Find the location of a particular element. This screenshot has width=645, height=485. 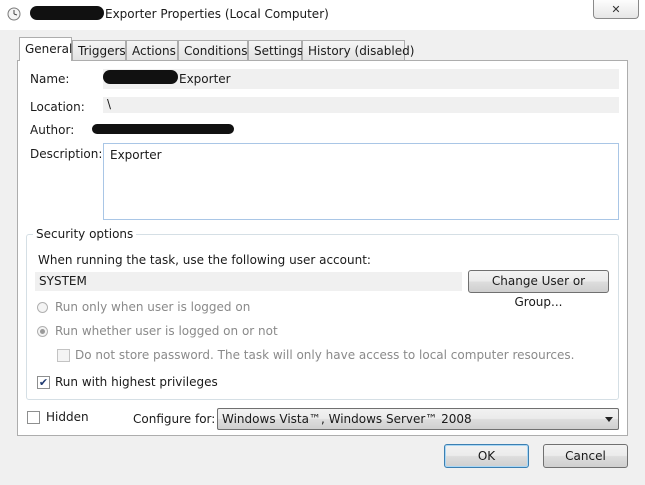

security-options-title: Security options is located at coordinates (85, 234).